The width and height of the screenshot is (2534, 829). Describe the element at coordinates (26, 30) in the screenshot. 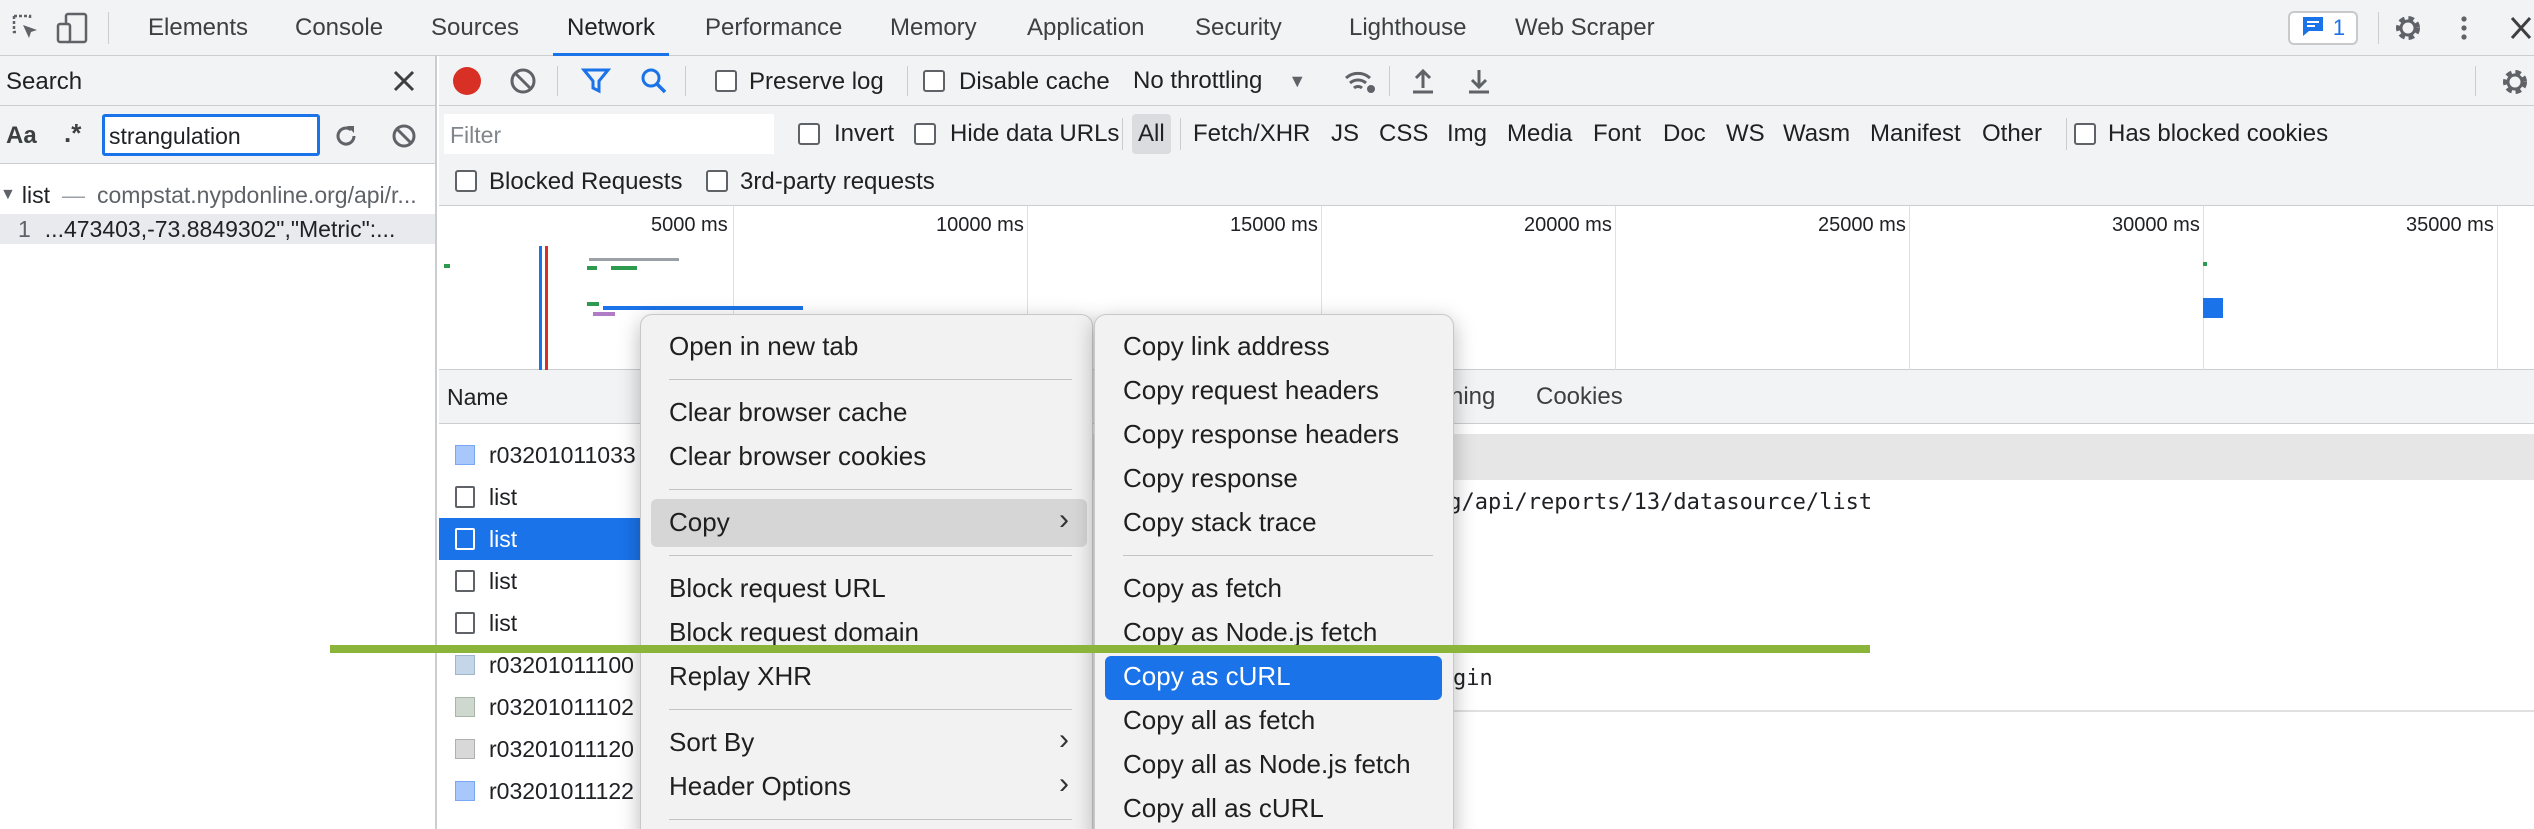

I see `inspect-element-icon` at that location.